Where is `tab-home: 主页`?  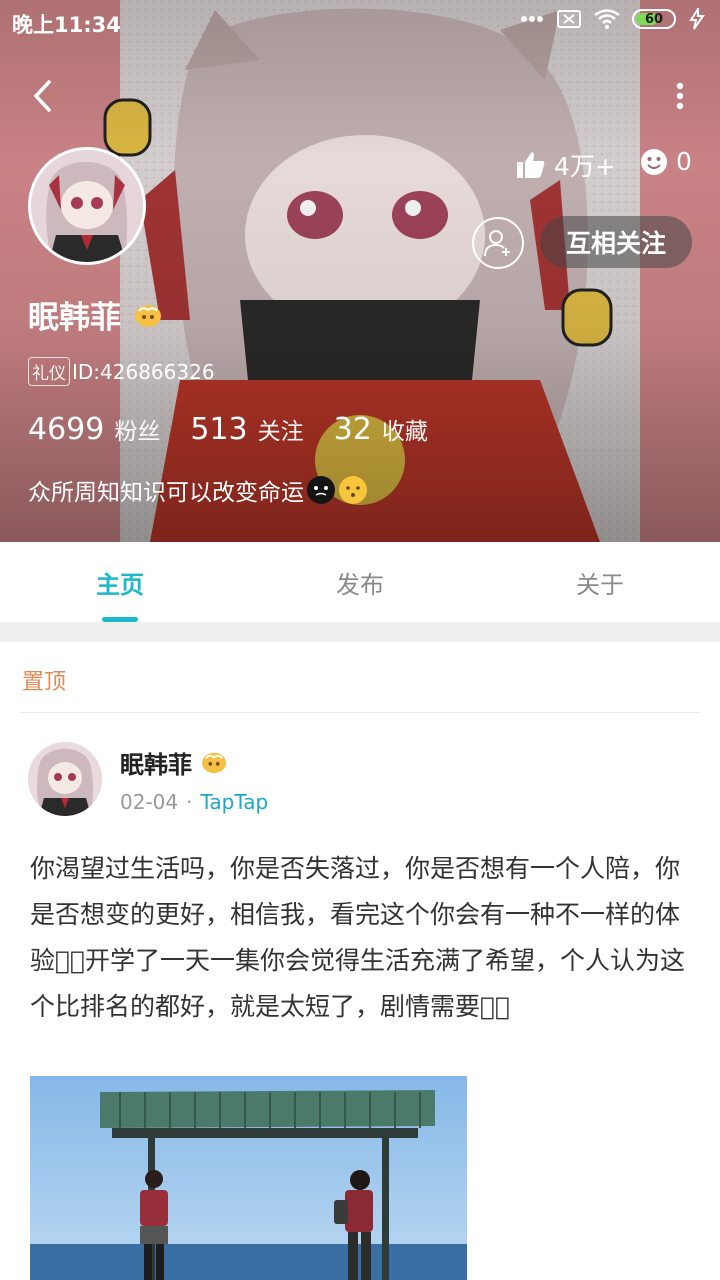 tab-home: 主页 is located at coordinates (120, 582).